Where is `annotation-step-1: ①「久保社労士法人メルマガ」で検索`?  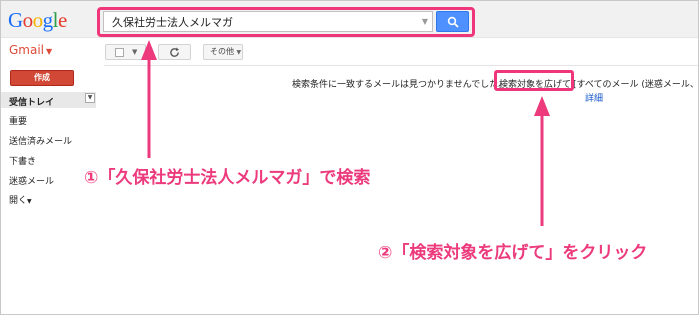 annotation-step-1: ①「久保社労士法人メルマガ」で検索 is located at coordinates (227, 178).